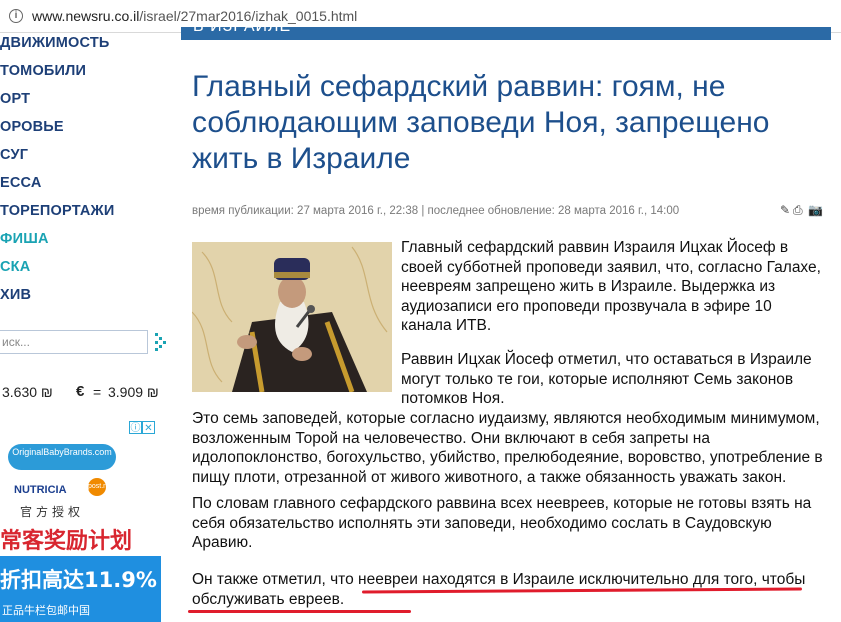  I want to click on camera-icon: 📷, so click(815, 210).